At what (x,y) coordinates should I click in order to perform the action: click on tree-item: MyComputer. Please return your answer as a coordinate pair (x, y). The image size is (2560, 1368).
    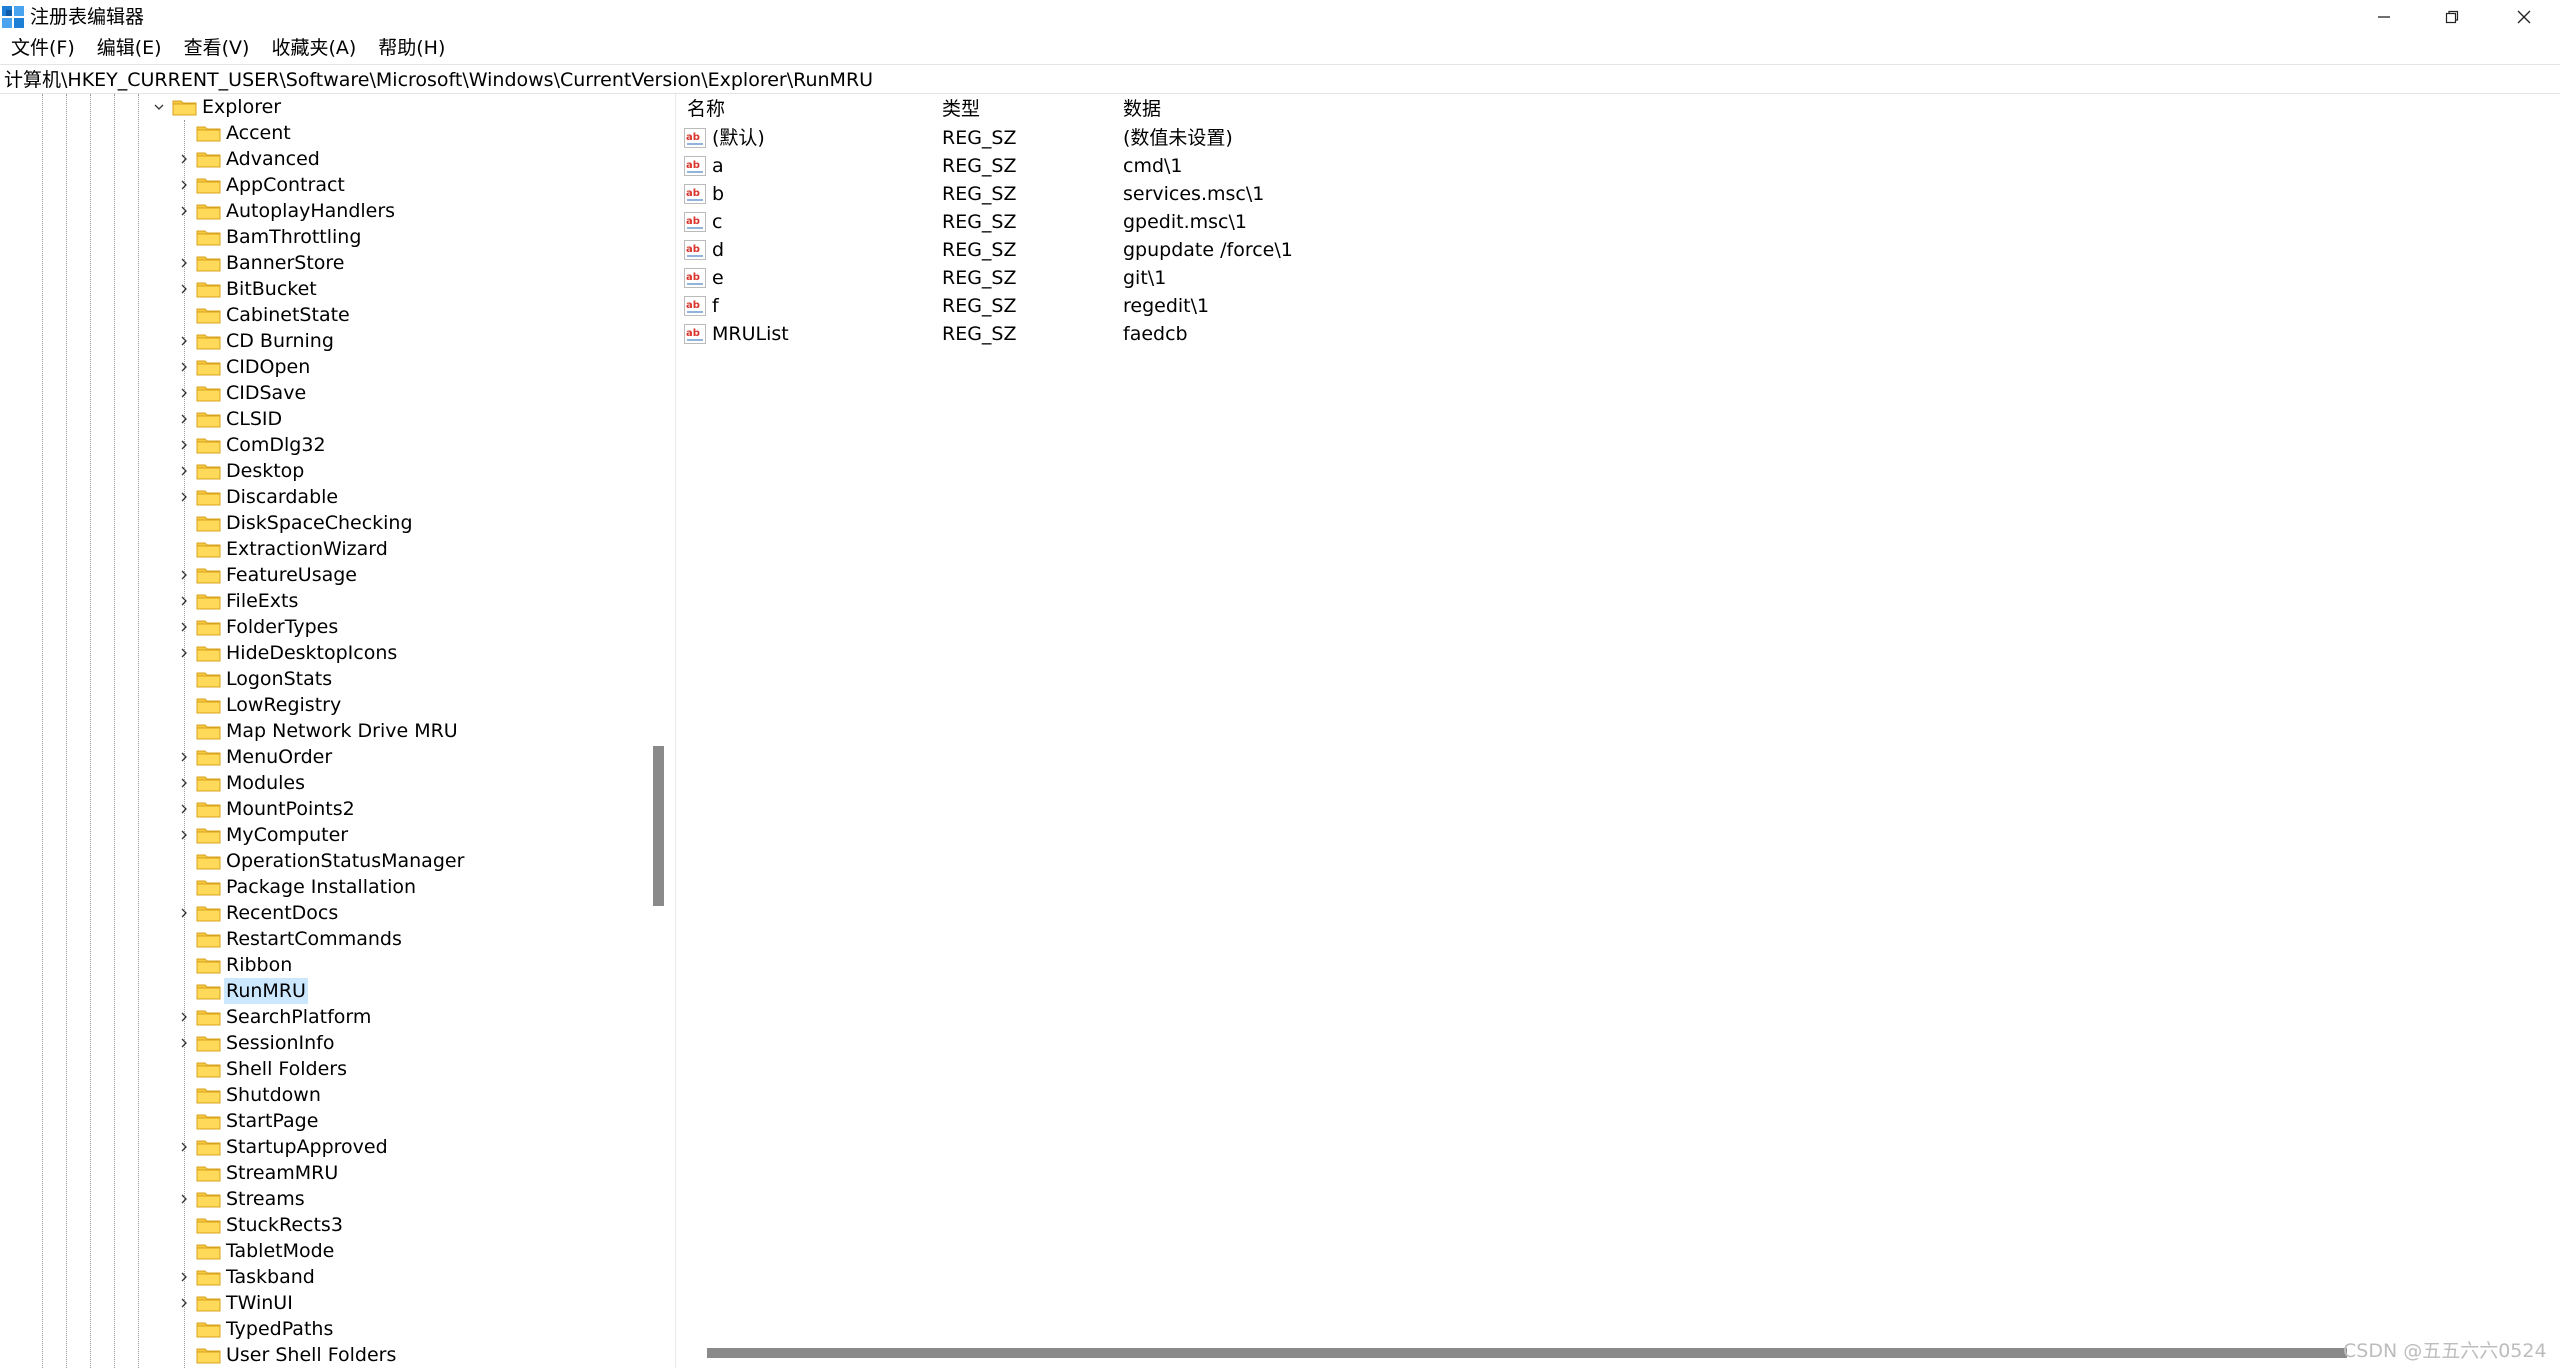
    Looking at the image, I should click on (320, 835).